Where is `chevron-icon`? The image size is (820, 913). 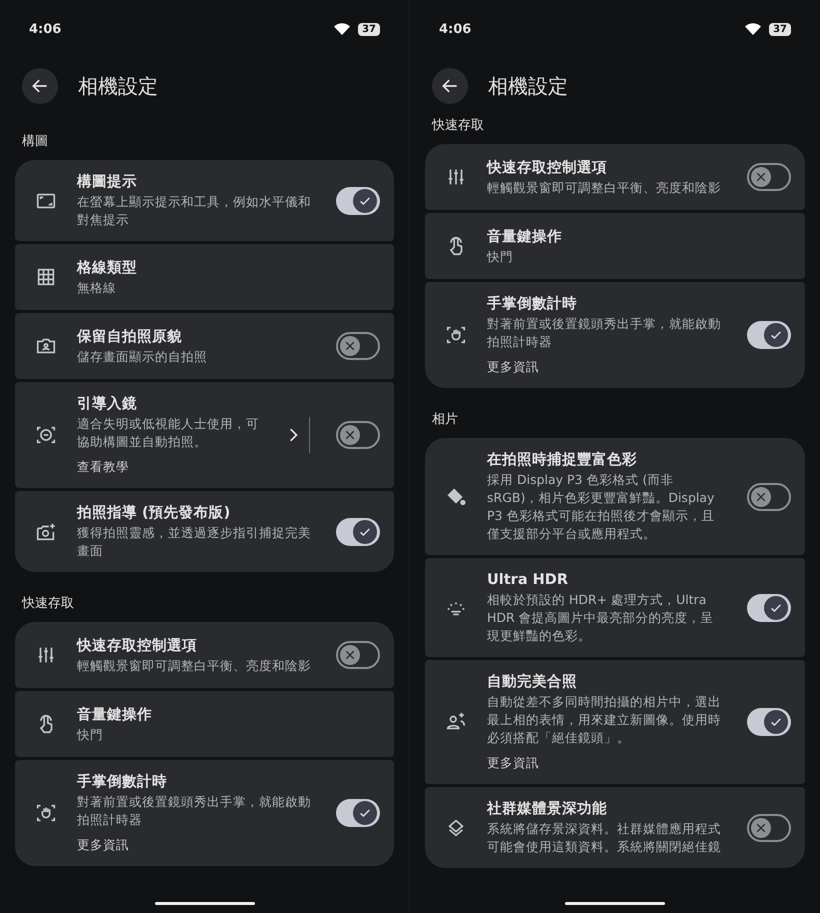
chevron-icon is located at coordinates (294, 435).